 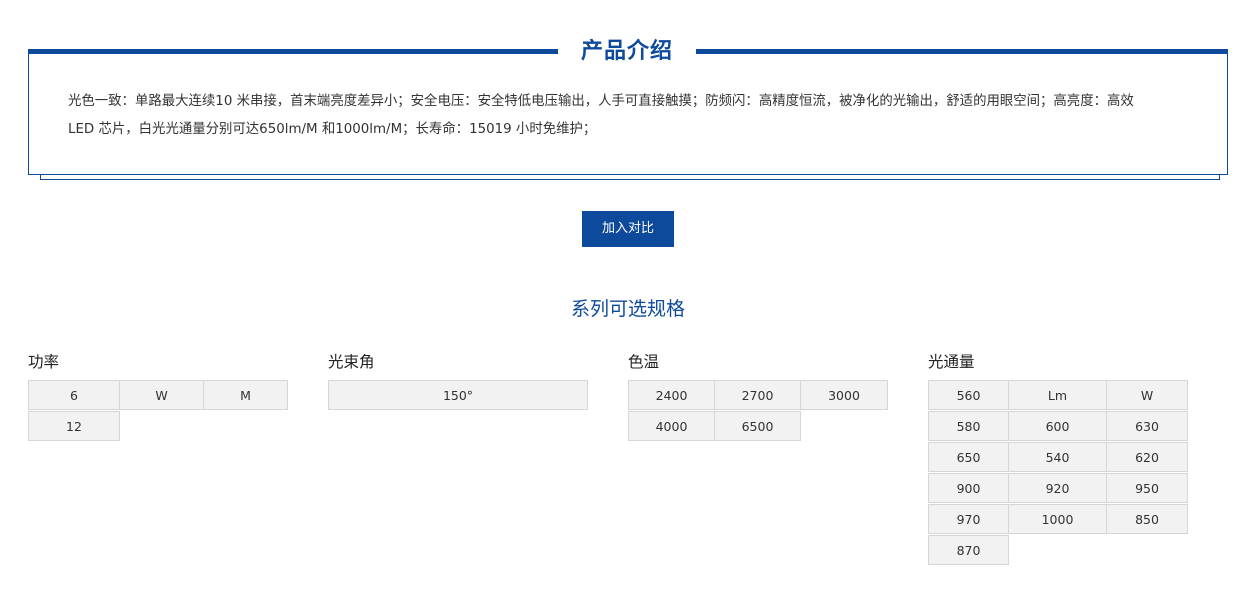 What do you see at coordinates (161, 395) in the screenshot?
I see `power-option: W` at bounding box center [161, 395].